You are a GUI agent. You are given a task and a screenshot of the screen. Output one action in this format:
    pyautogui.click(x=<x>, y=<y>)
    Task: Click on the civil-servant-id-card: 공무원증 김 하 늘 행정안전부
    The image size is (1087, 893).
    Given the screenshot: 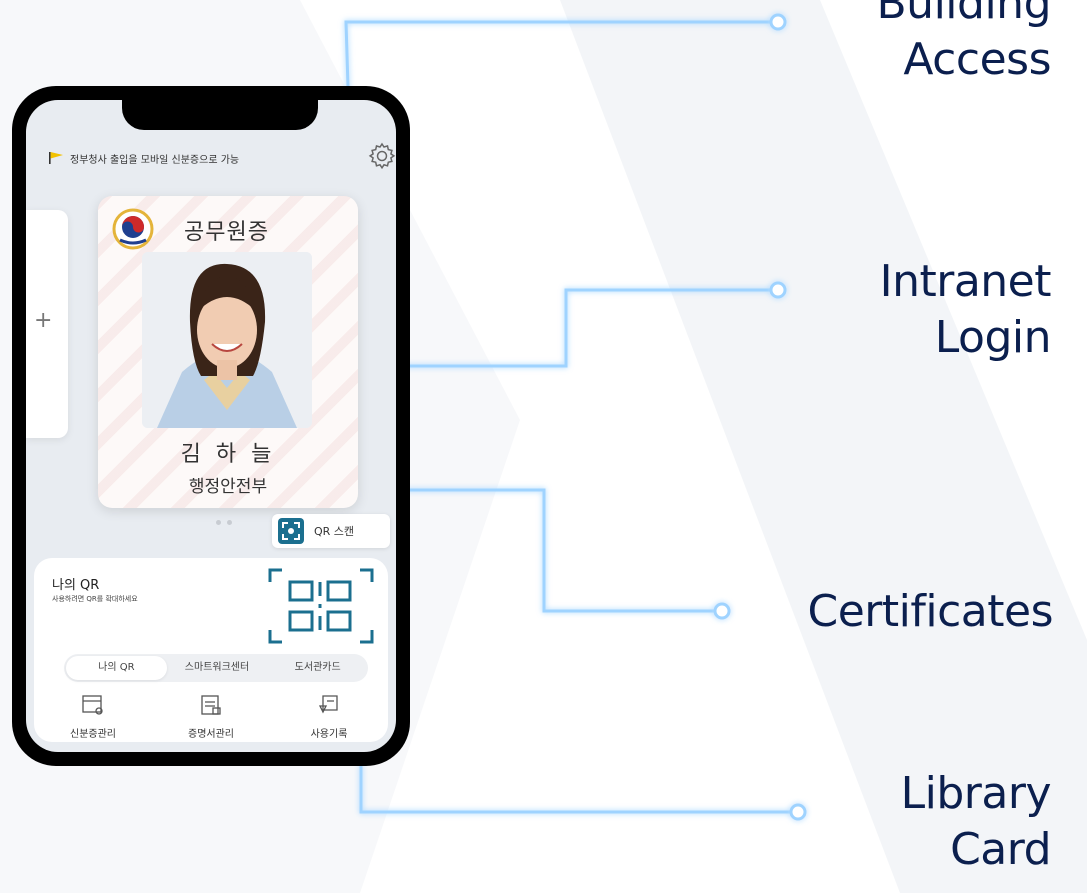 What is the action you would take?
    pyautogui.click(x=228, y=352)
    